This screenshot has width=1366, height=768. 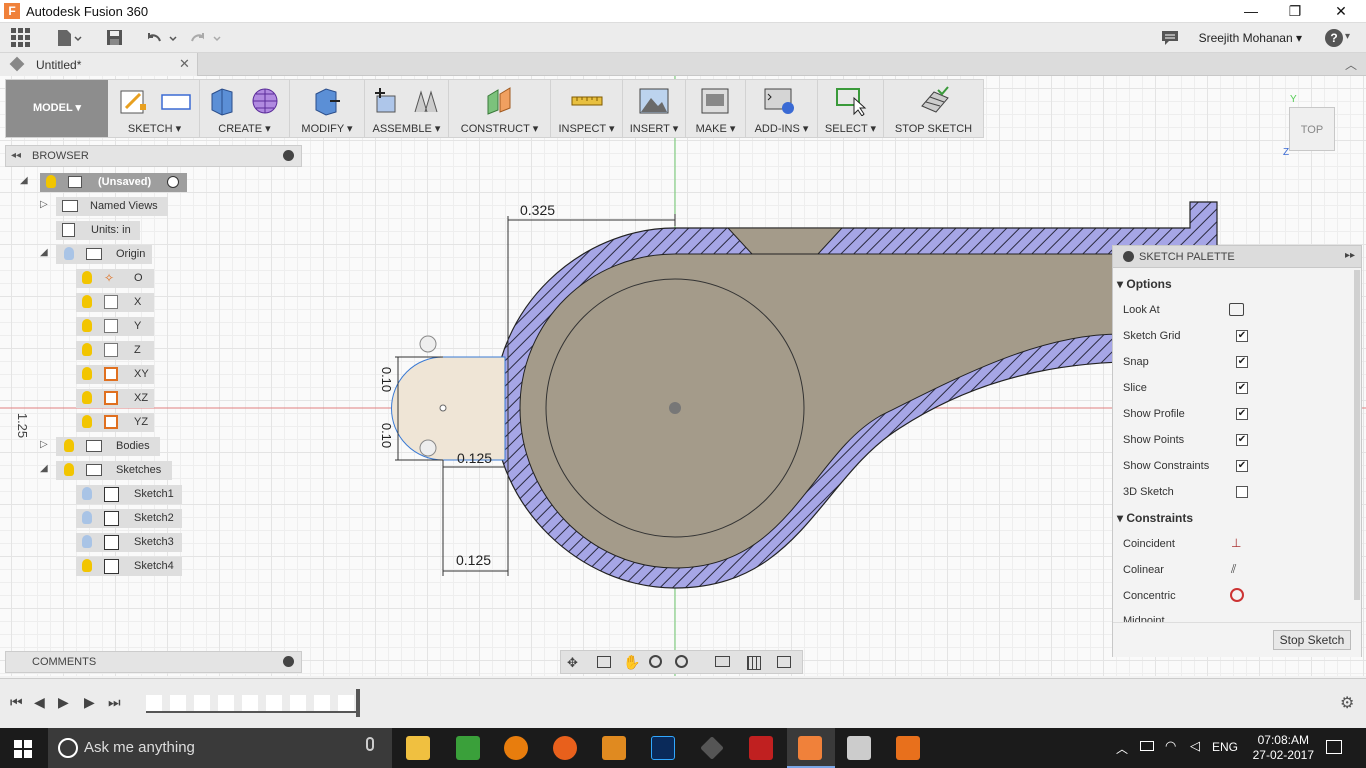 I want to click on 3d-sketch-checkbox, so click(x=1242, y=492).